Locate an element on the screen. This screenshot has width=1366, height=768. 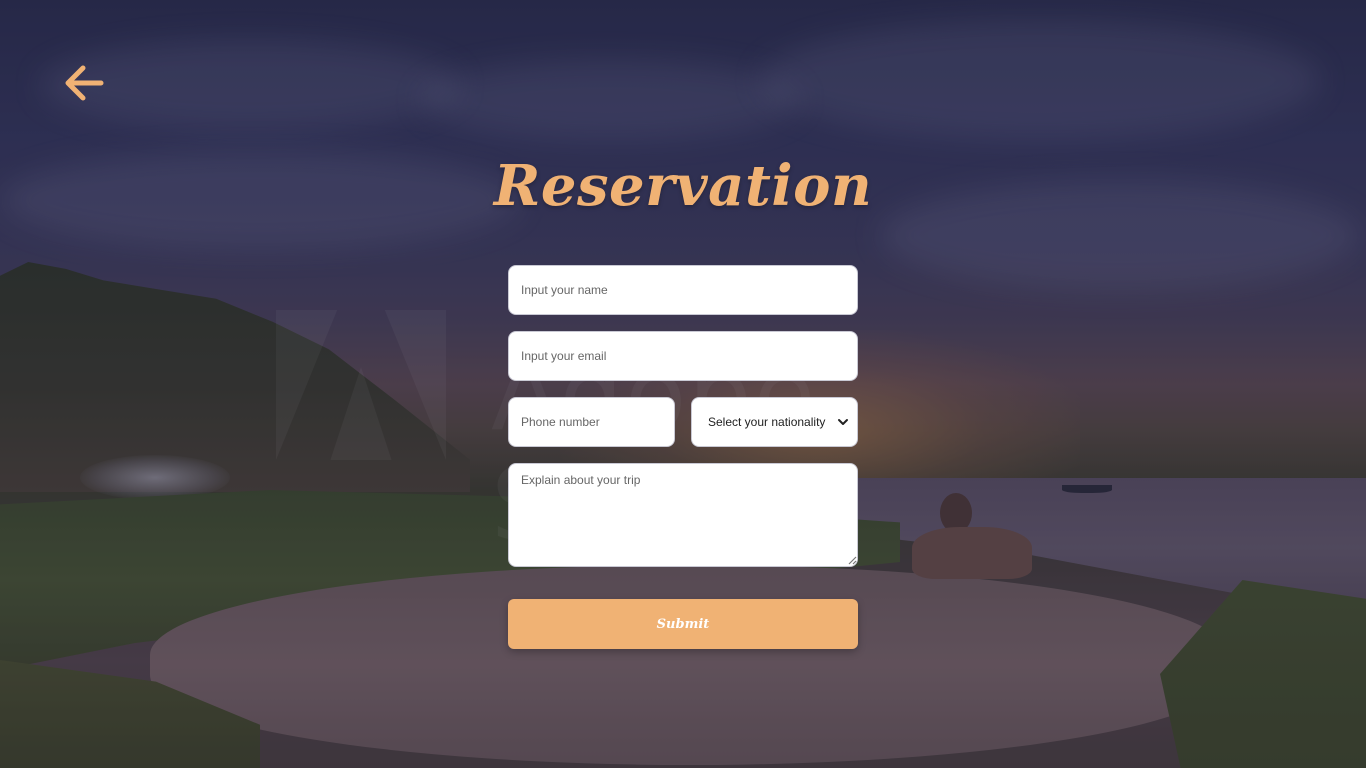
reservation-form: Select your nationality Submit is located at coordinates (683, 457).